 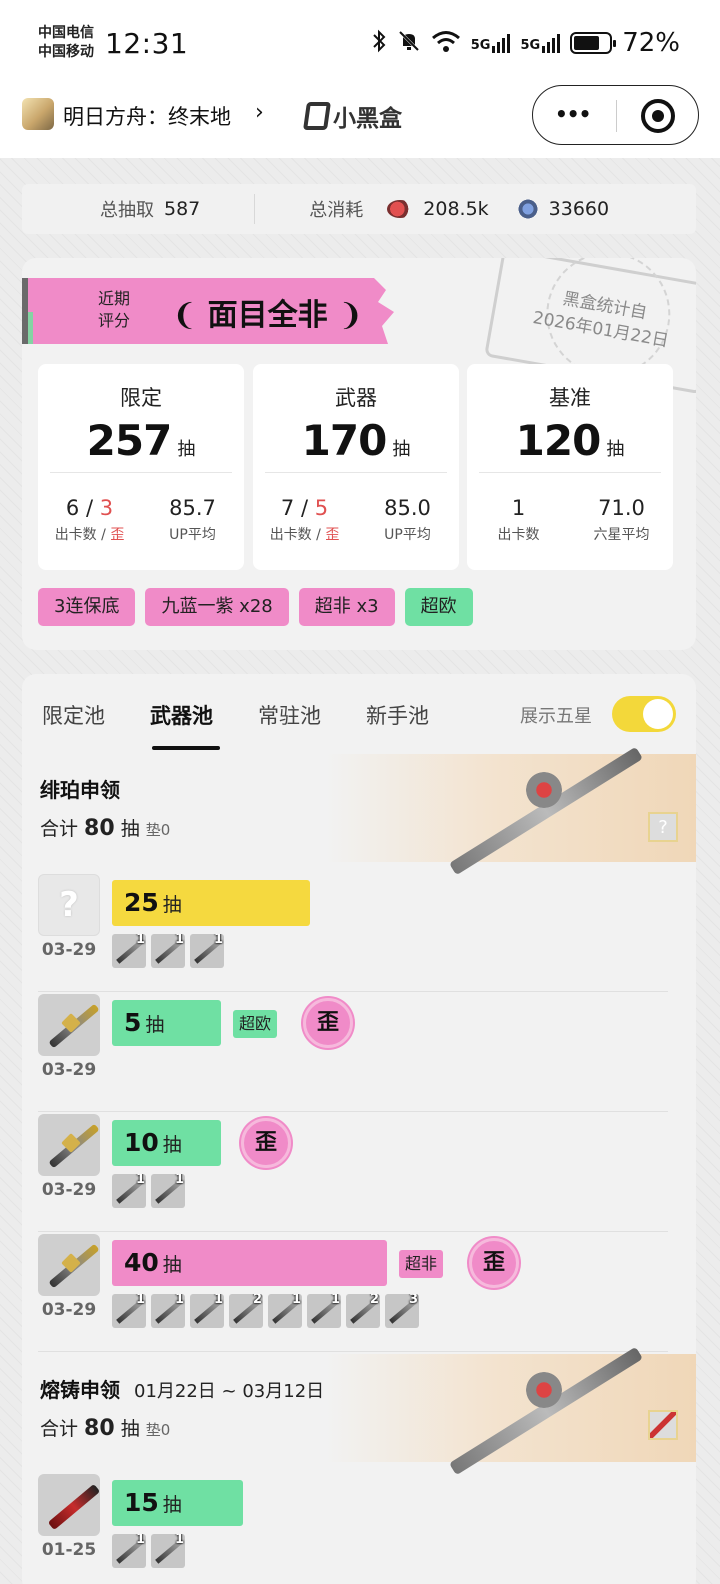 I want to click on app-name: 明日方舟：终末地, so click(x=147, y=116).